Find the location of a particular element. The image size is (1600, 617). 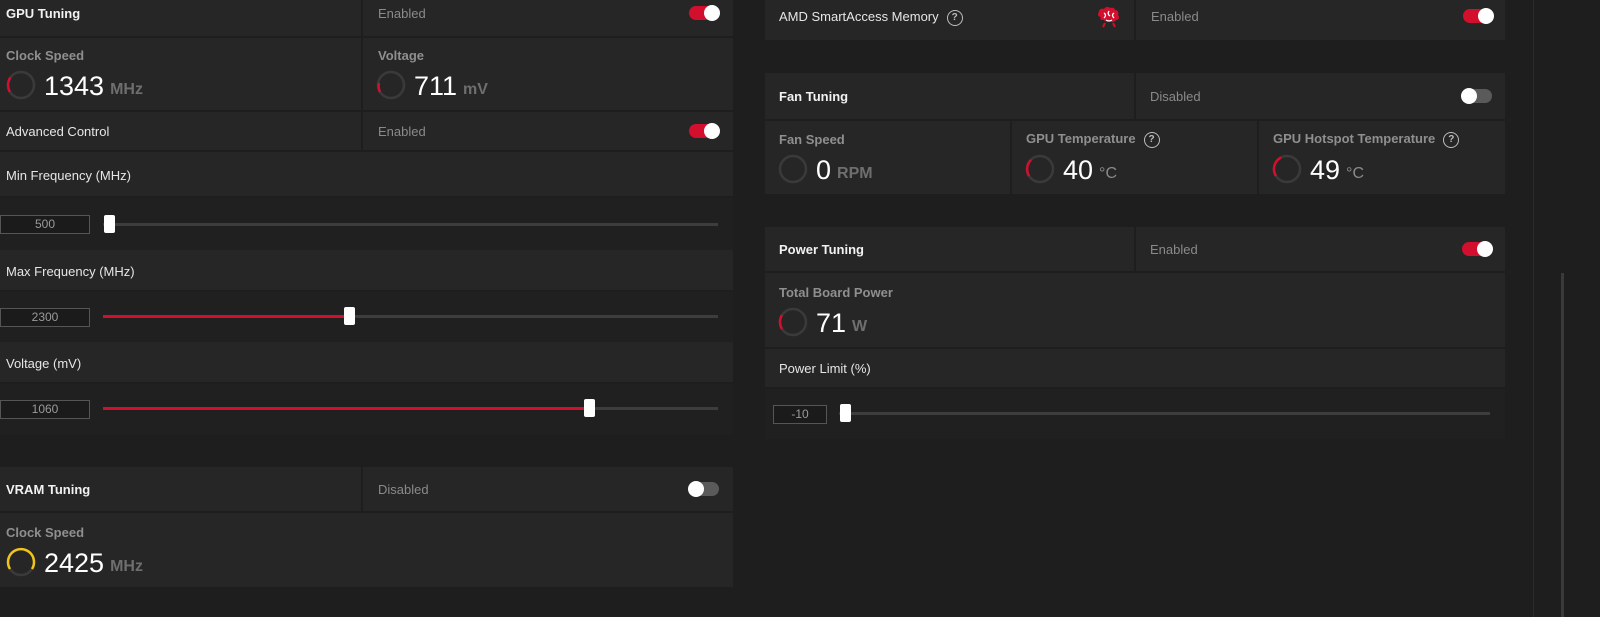

power-limit-label: Power Limit (%) is located at coordinates (825, 368).